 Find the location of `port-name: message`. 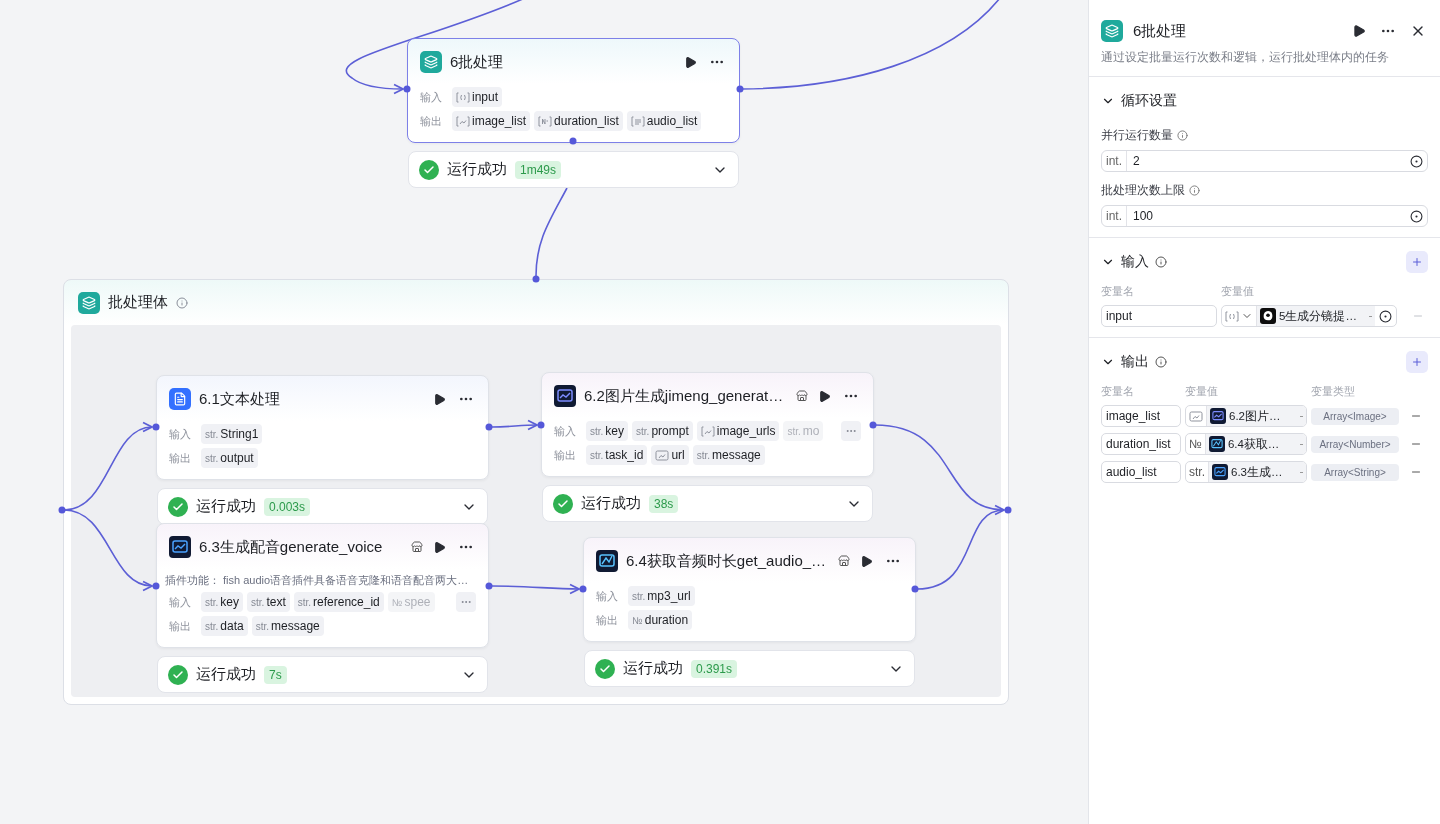

port-name: message is located at coordinates (295, 626).